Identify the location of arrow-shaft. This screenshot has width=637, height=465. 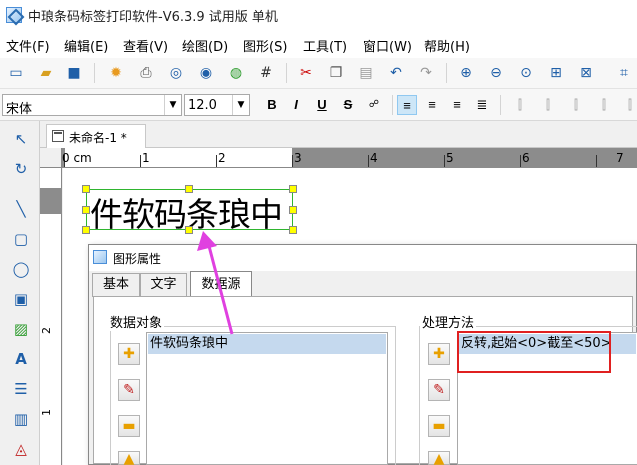
(220, 290).